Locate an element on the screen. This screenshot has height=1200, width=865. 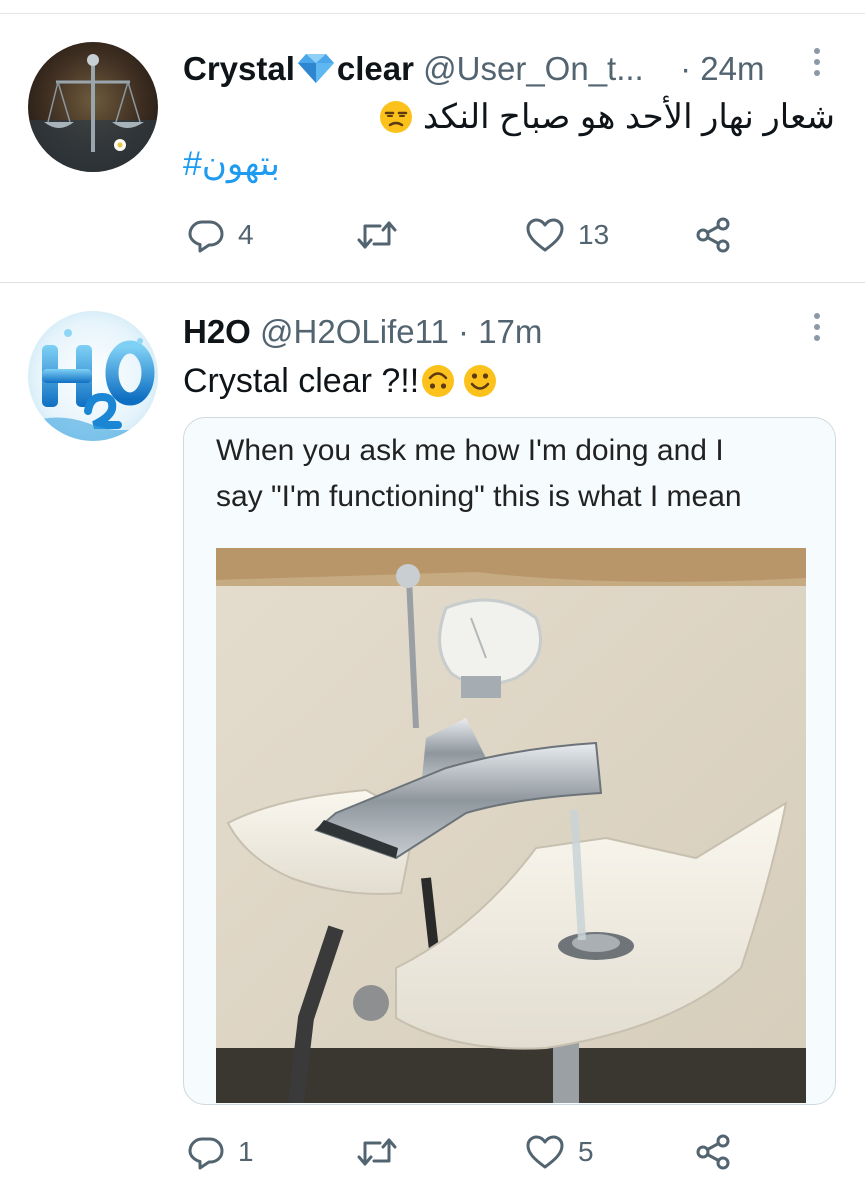
action-bar: 4 13 is located at coordinates (432, 235).